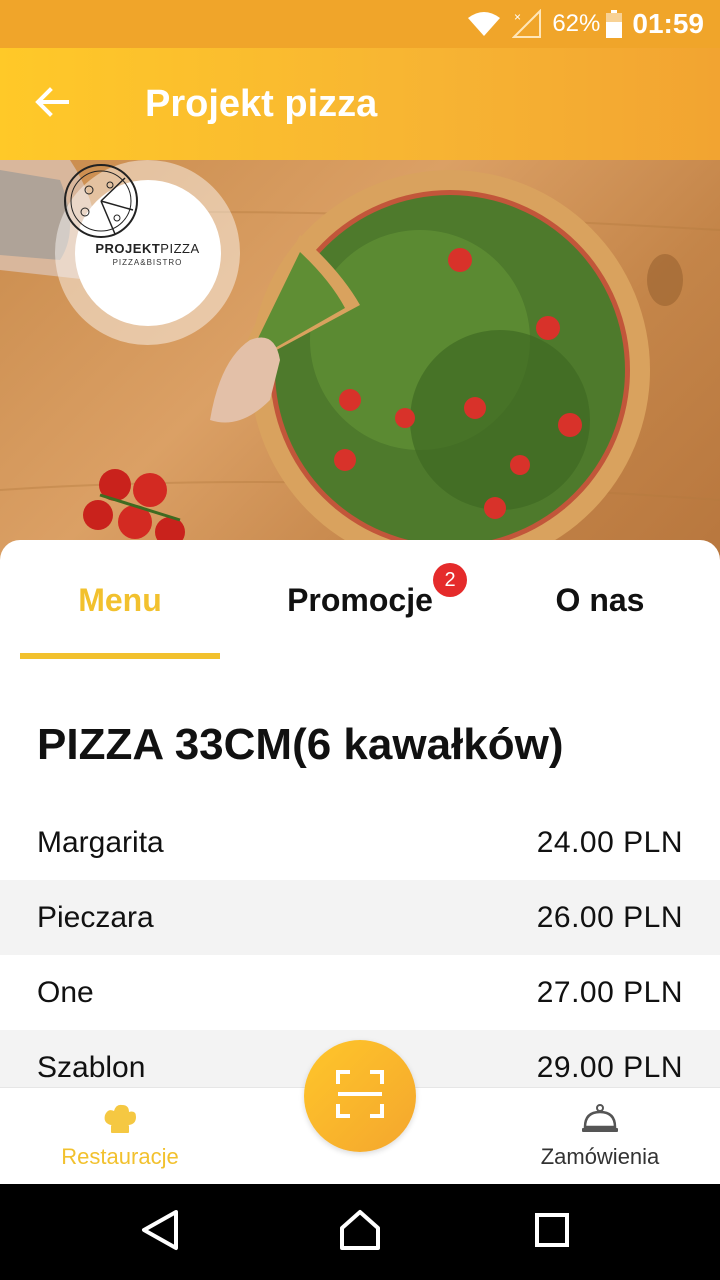 This screenshot has height=1280, width=720. I want to click on menu-item: One 27.00 PLN, so click(360, 992).